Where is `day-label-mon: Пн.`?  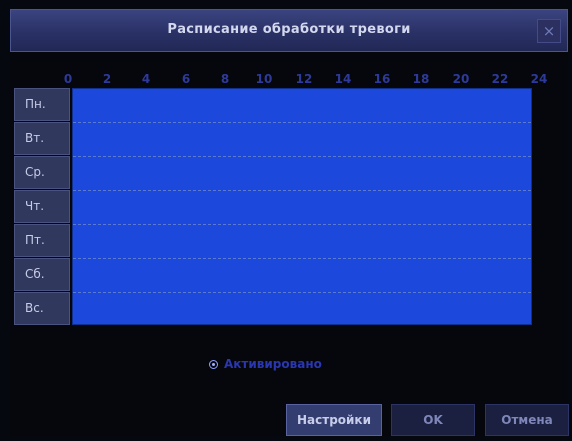
day-label-mon: Пн. is located at coordinates (42, 104).